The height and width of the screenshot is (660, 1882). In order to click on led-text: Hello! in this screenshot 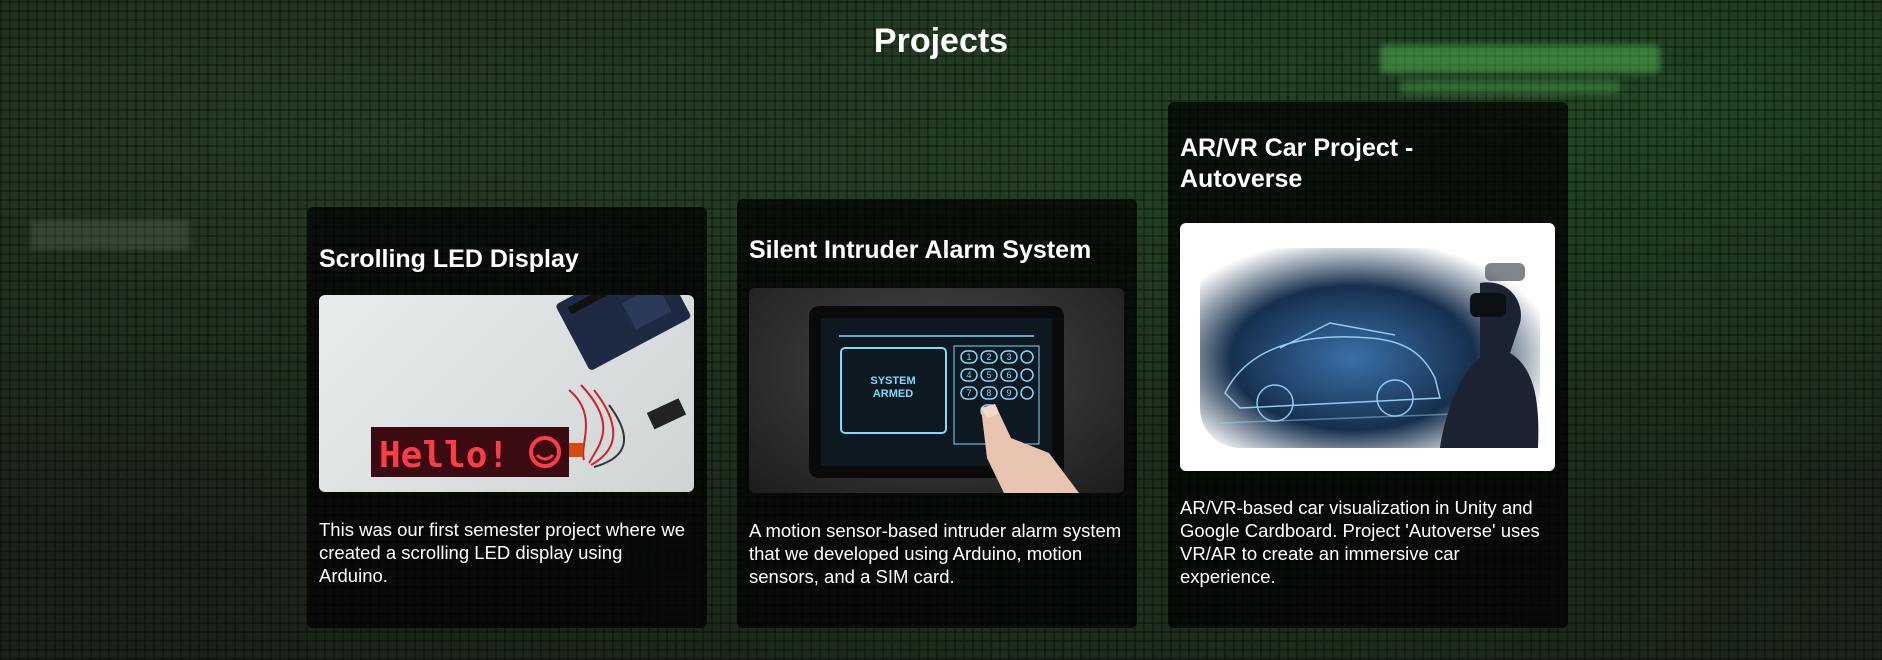, I will do `click(444, 455)`.